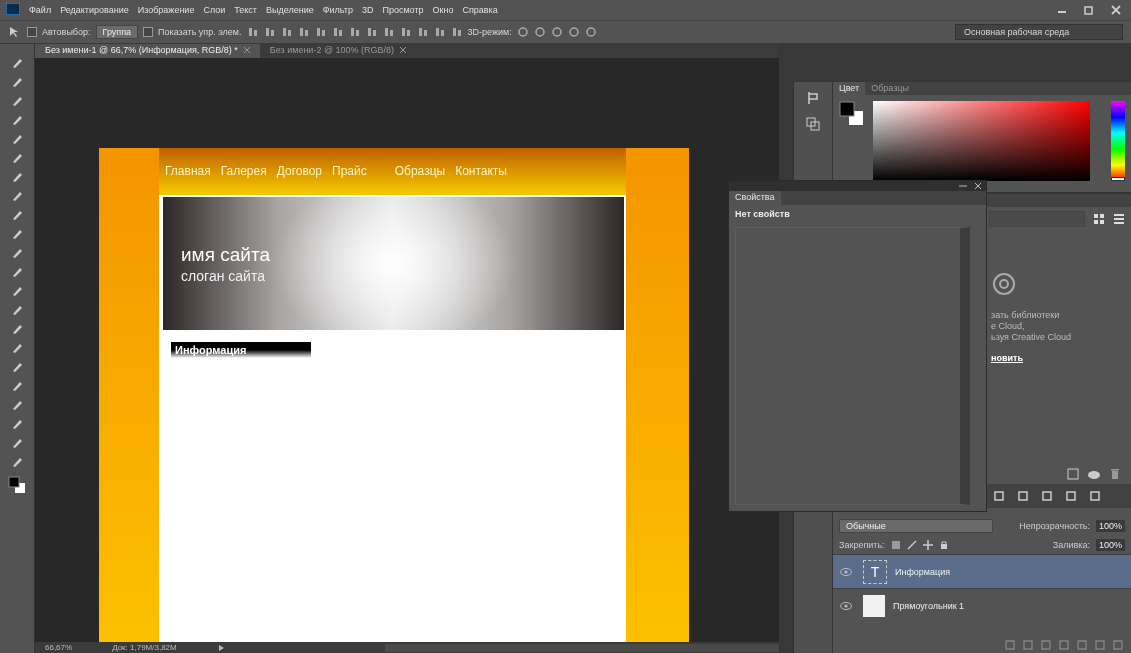 Image resolution: width=1131 pixels, height=653 pixels. Describe the element at coordinates (117, 32) in the screenshot. I see `auto-select-dropdown: Группа` at that location.